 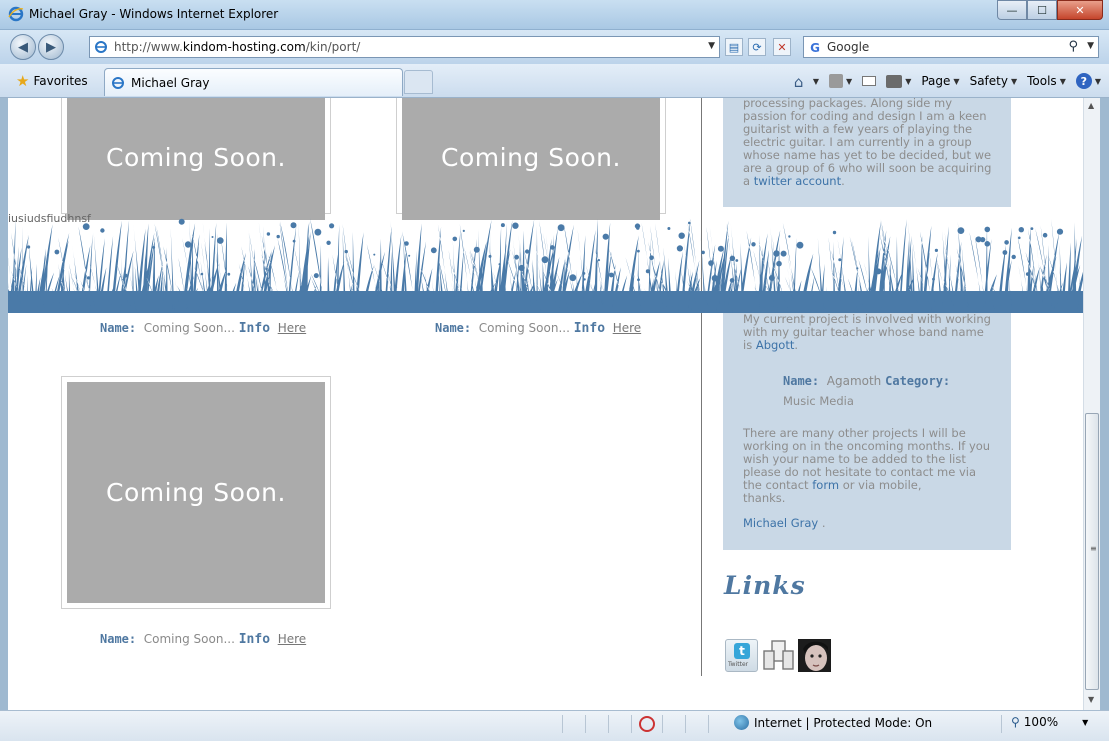 I want to click on forward-button: ▶, so click(x=51, y=47).